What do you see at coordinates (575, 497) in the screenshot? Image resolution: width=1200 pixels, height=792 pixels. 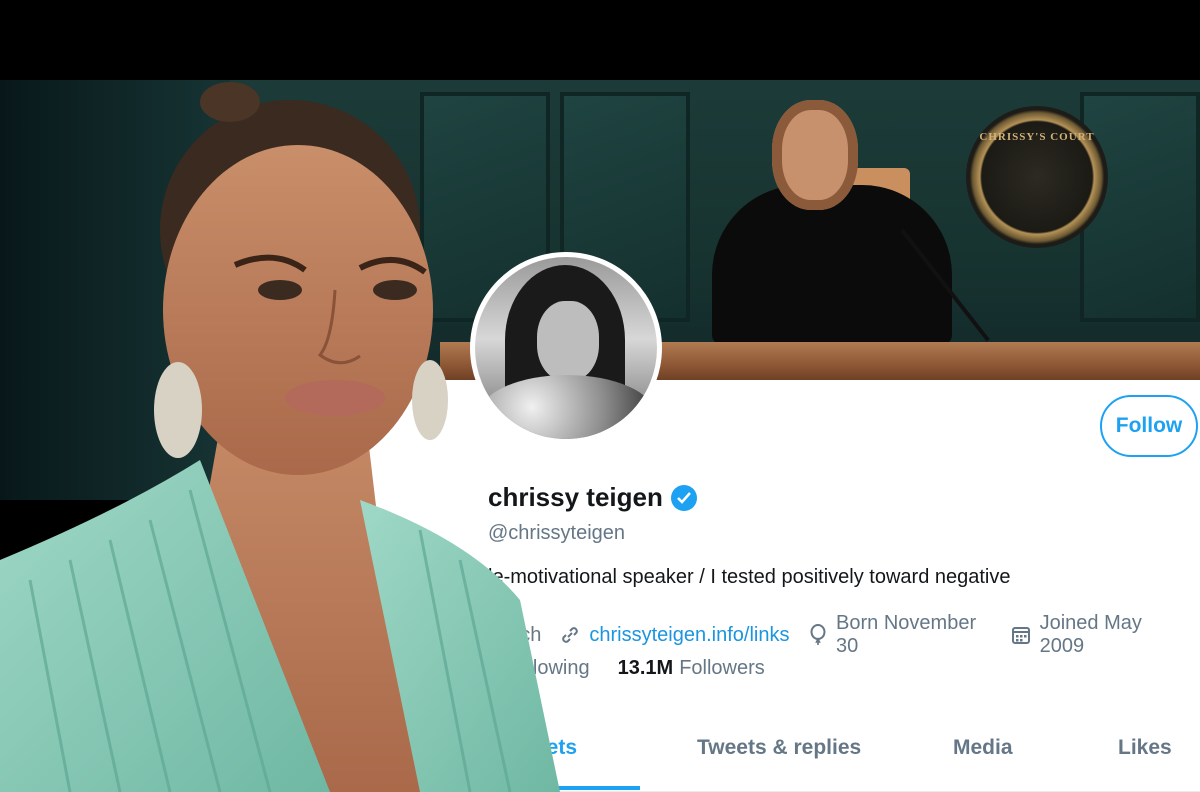 I see `display-name: chrissy teigen` at bounding box center [575, 497].